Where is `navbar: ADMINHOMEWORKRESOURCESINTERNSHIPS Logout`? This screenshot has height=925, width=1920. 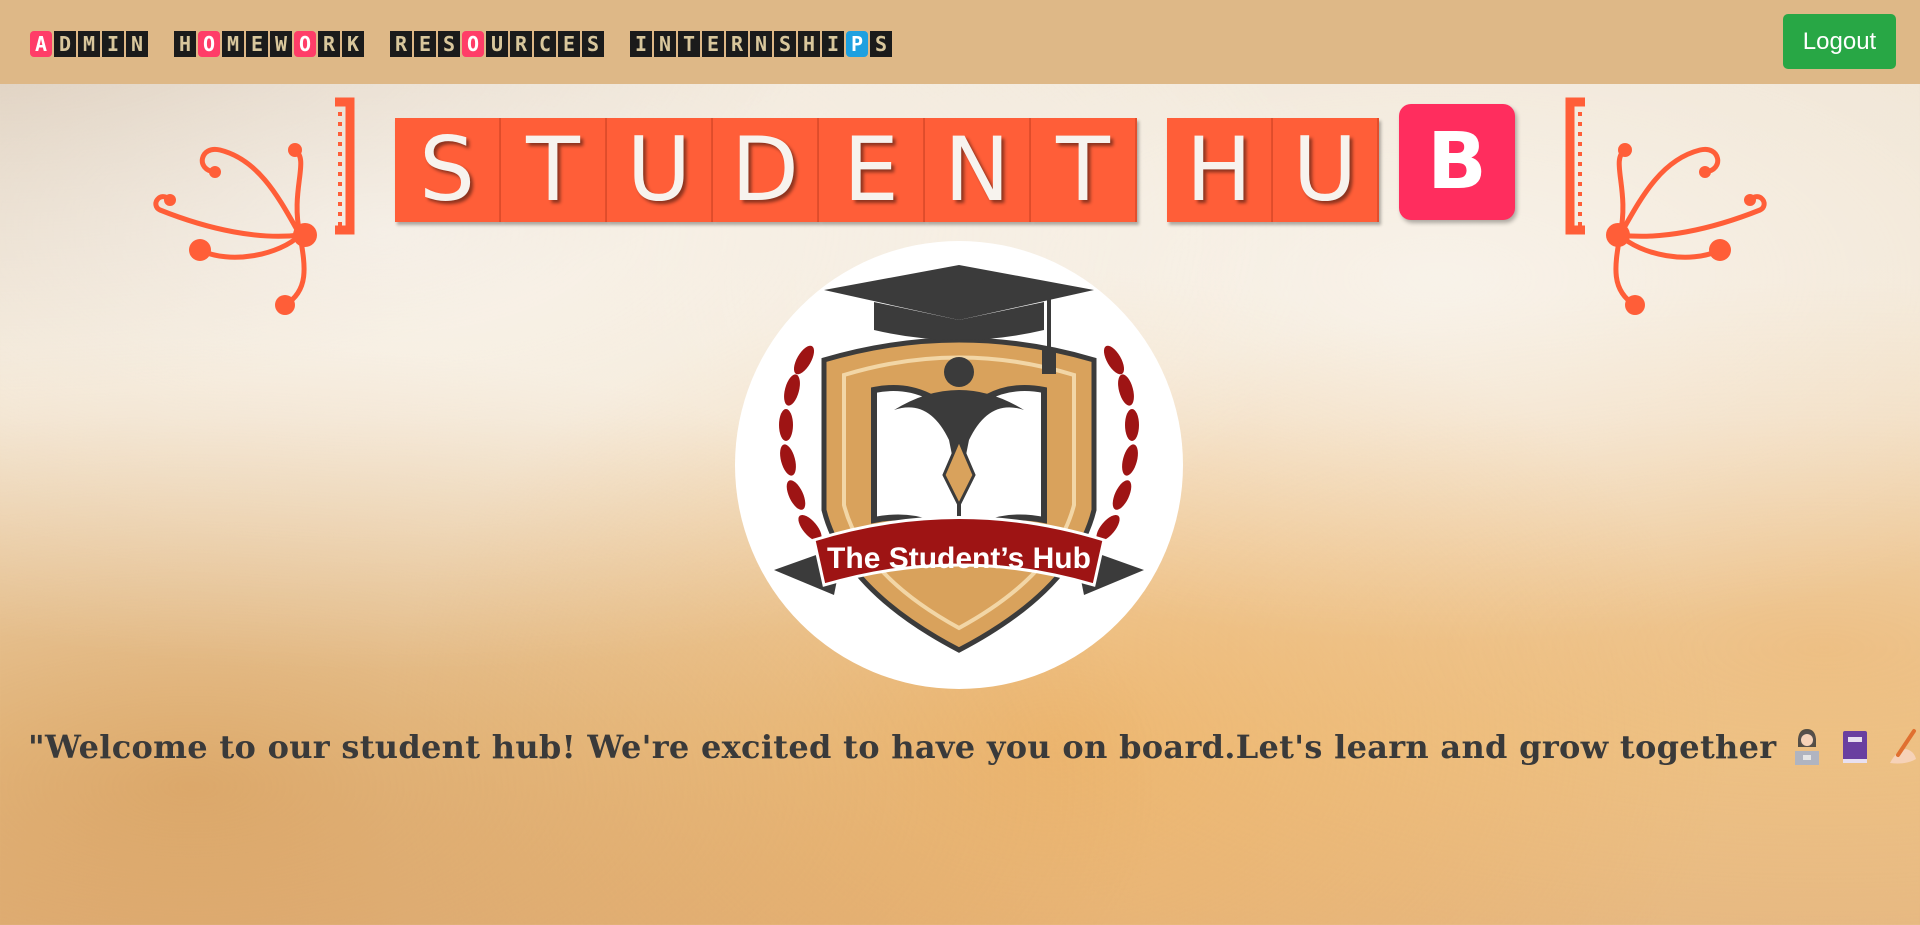 navbar: ADMINHOMEWORKRESOURCESINTERNSHIPS Logout is located at coordinates (960, 42).